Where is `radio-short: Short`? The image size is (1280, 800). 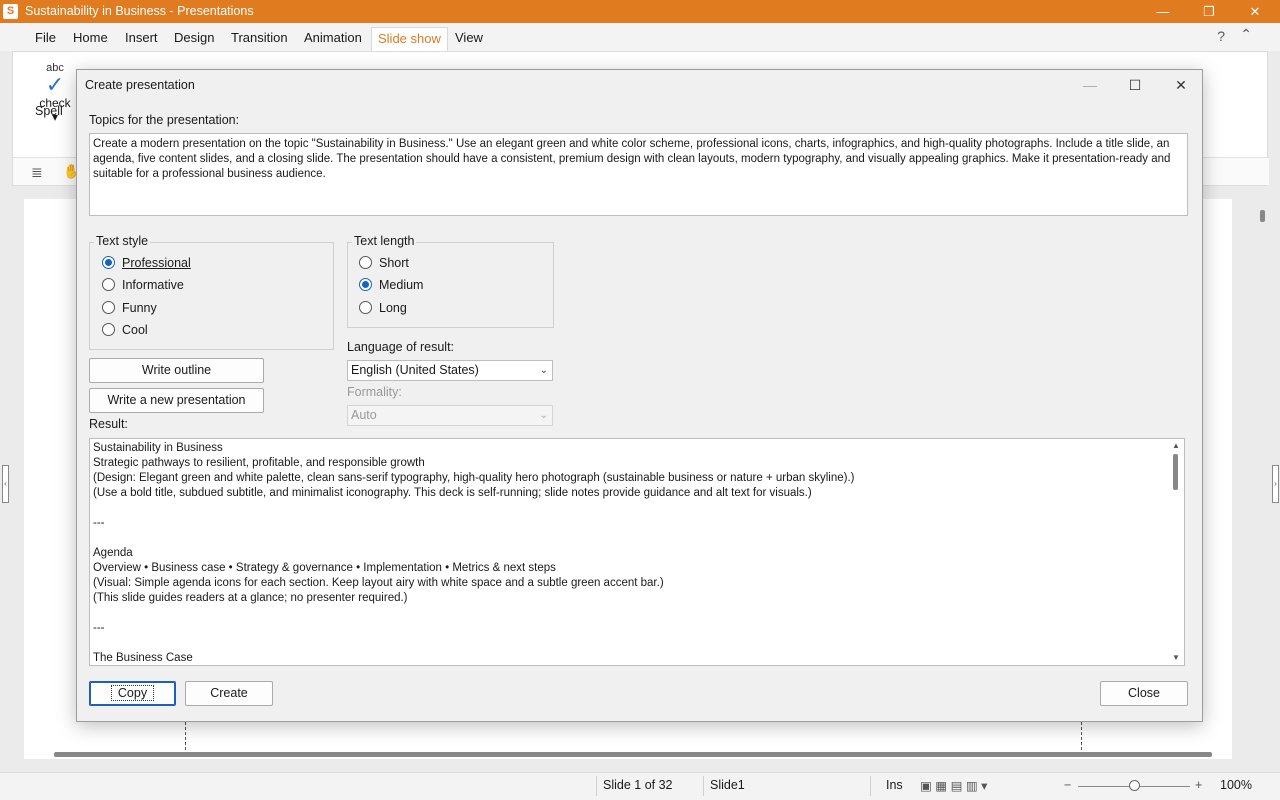 radio-short: Short is located at coordinates (384, 263).